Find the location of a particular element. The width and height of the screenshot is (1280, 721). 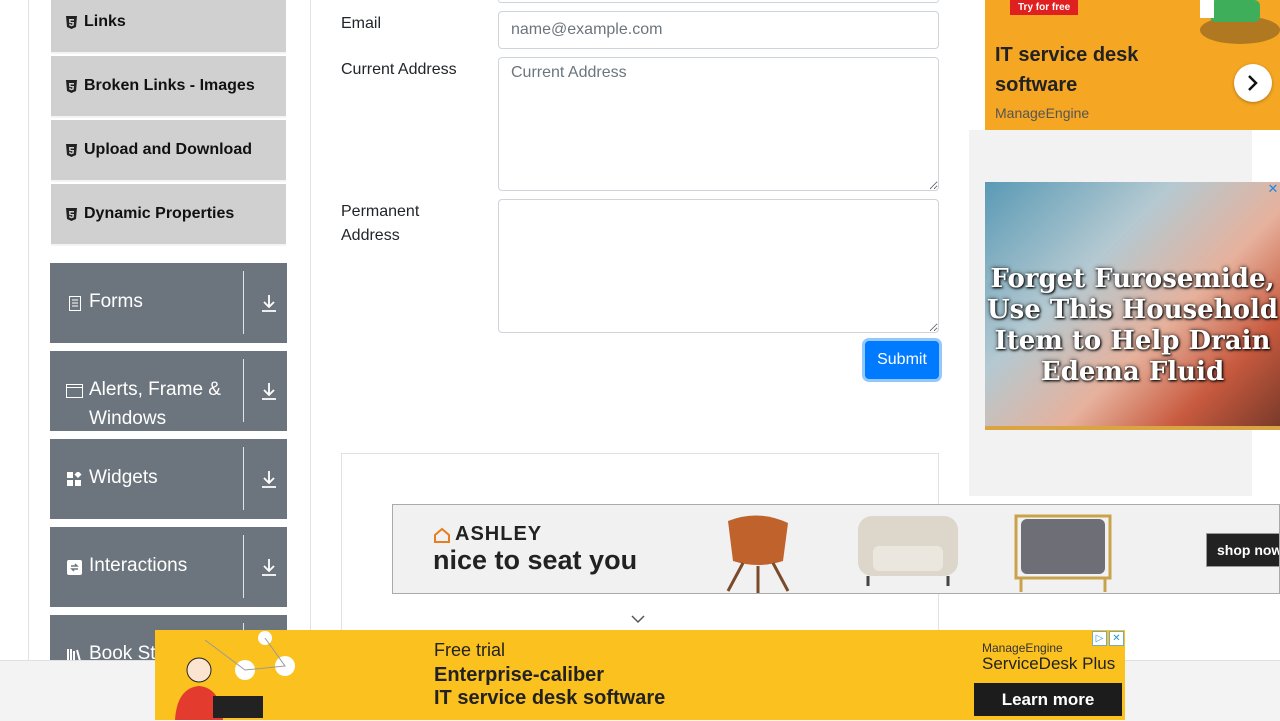

sidebar-group-alerts: Alerts, Frame & Windows is located at coordinates (168, 391).